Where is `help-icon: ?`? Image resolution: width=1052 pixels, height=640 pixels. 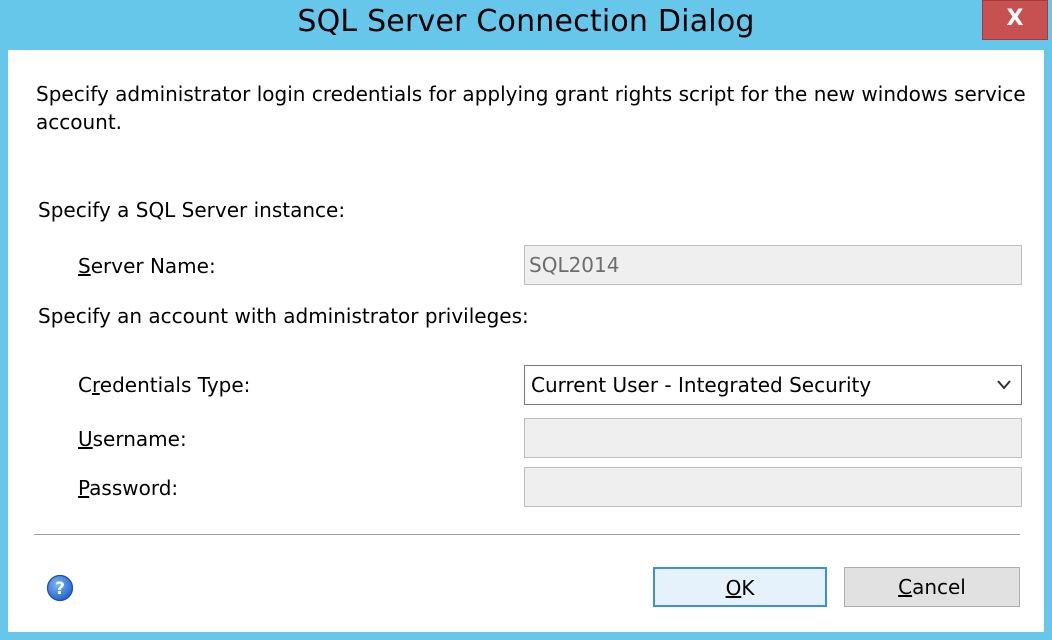 help-icon: ? is located at coordinates (60, 588).